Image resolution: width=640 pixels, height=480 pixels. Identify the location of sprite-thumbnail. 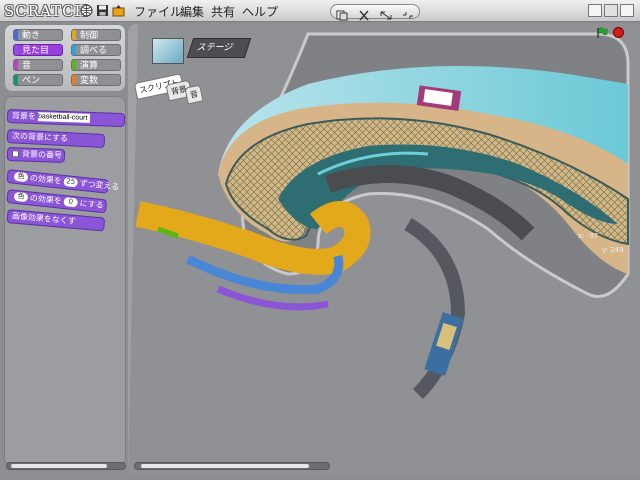
(168, 51).